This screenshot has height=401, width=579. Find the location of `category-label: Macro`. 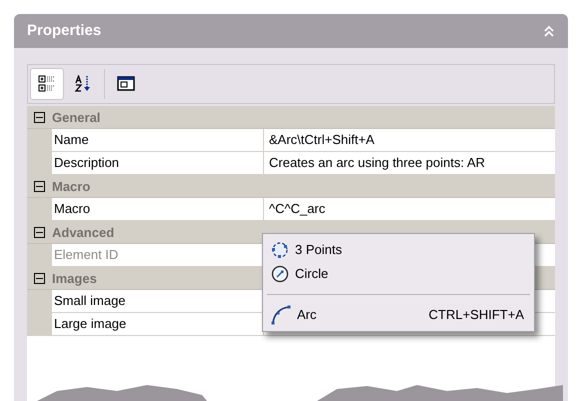

category-label: Macro is located at coordinates (71, 187).